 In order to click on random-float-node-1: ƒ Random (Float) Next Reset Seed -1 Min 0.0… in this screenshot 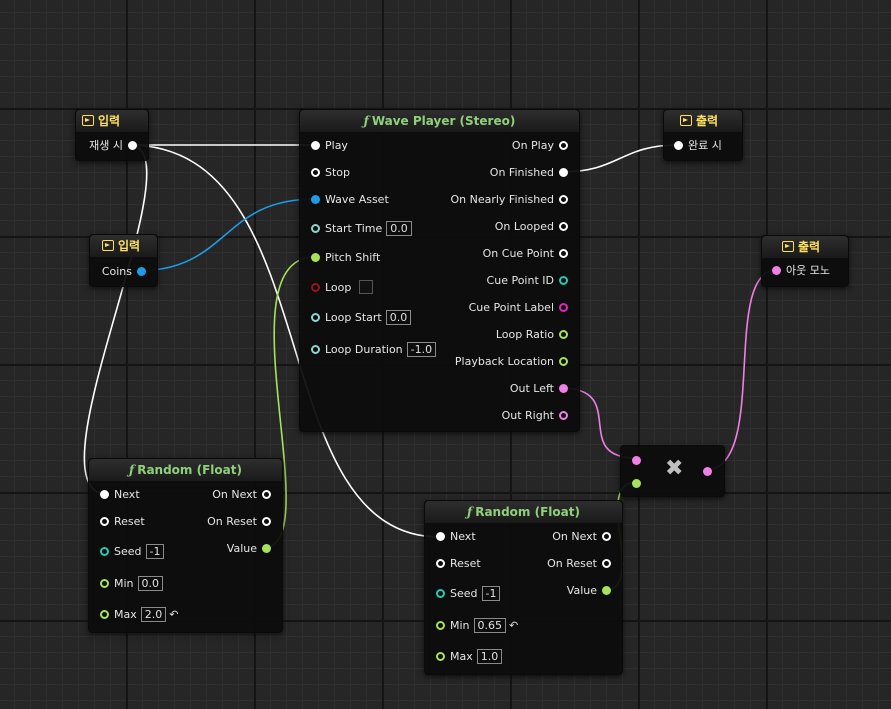, I will do `click(185, 545)`.